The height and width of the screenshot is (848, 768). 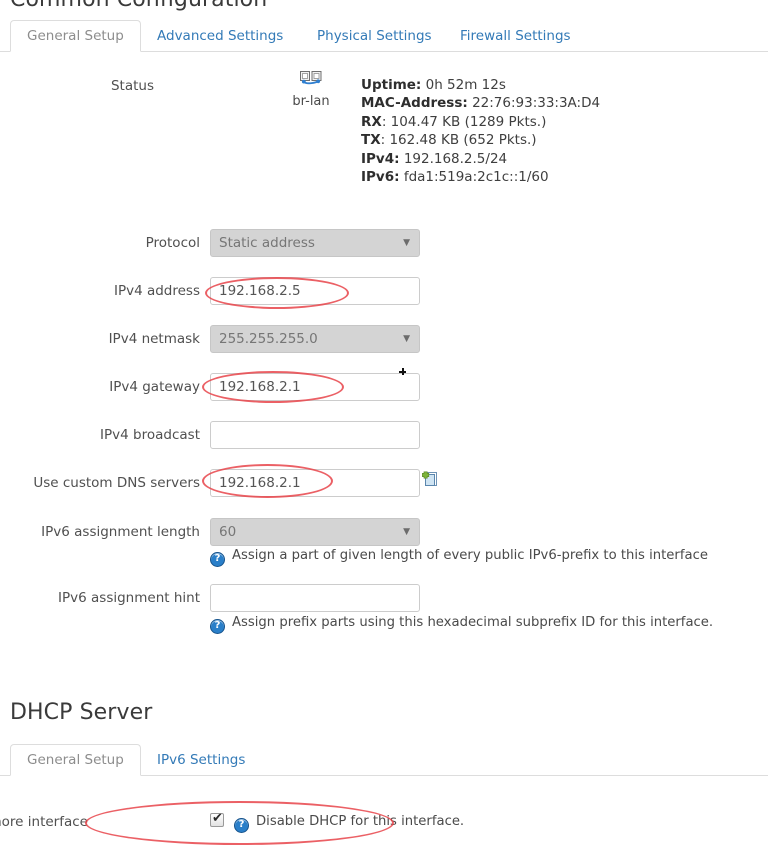 What do you see at coordinates (311, 89) in the screenshot?
I see `status-interface: br-lan` at bounding box center [311, 89].